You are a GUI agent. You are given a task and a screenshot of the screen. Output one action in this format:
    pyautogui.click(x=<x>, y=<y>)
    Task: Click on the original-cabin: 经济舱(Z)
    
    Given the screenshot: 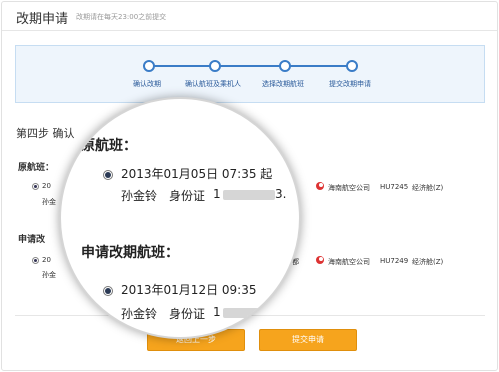 What is the action you would take?
    pyautogui.click(x=428, y=188)
    